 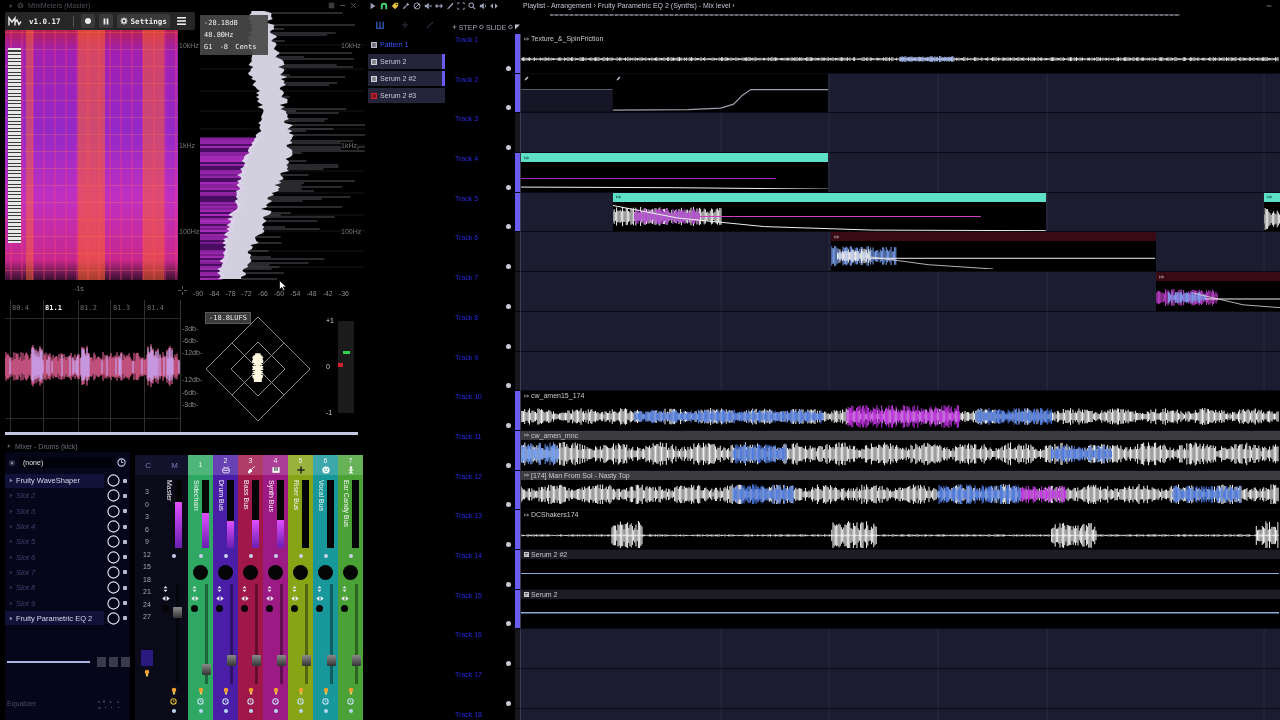 What do you see at coordinates (517, 27) in the screenshot?
I see `corner-triangle-icon` at bounding box center [517, 27].